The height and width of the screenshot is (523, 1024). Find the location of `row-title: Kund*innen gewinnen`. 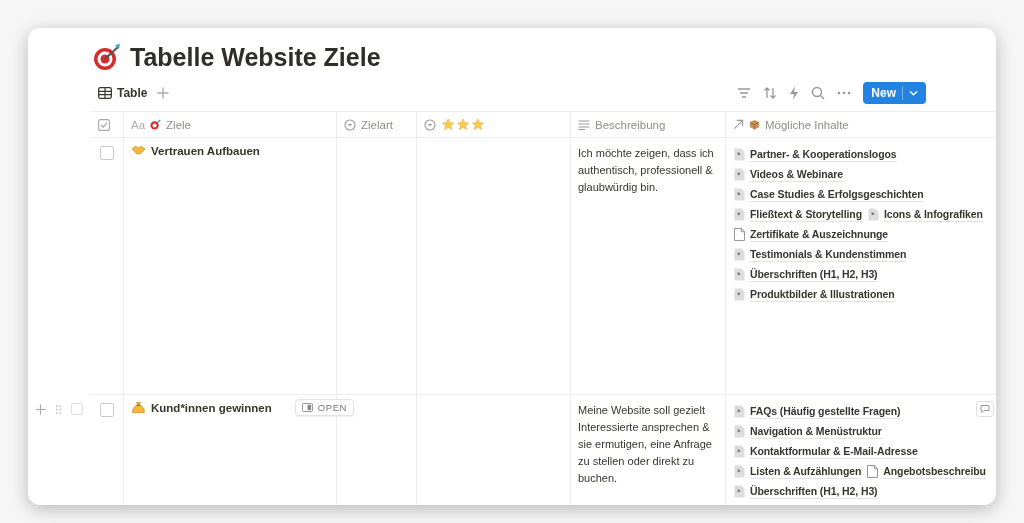

row-title: Kund*innen gewinnen is located at coordinates (211, 408).